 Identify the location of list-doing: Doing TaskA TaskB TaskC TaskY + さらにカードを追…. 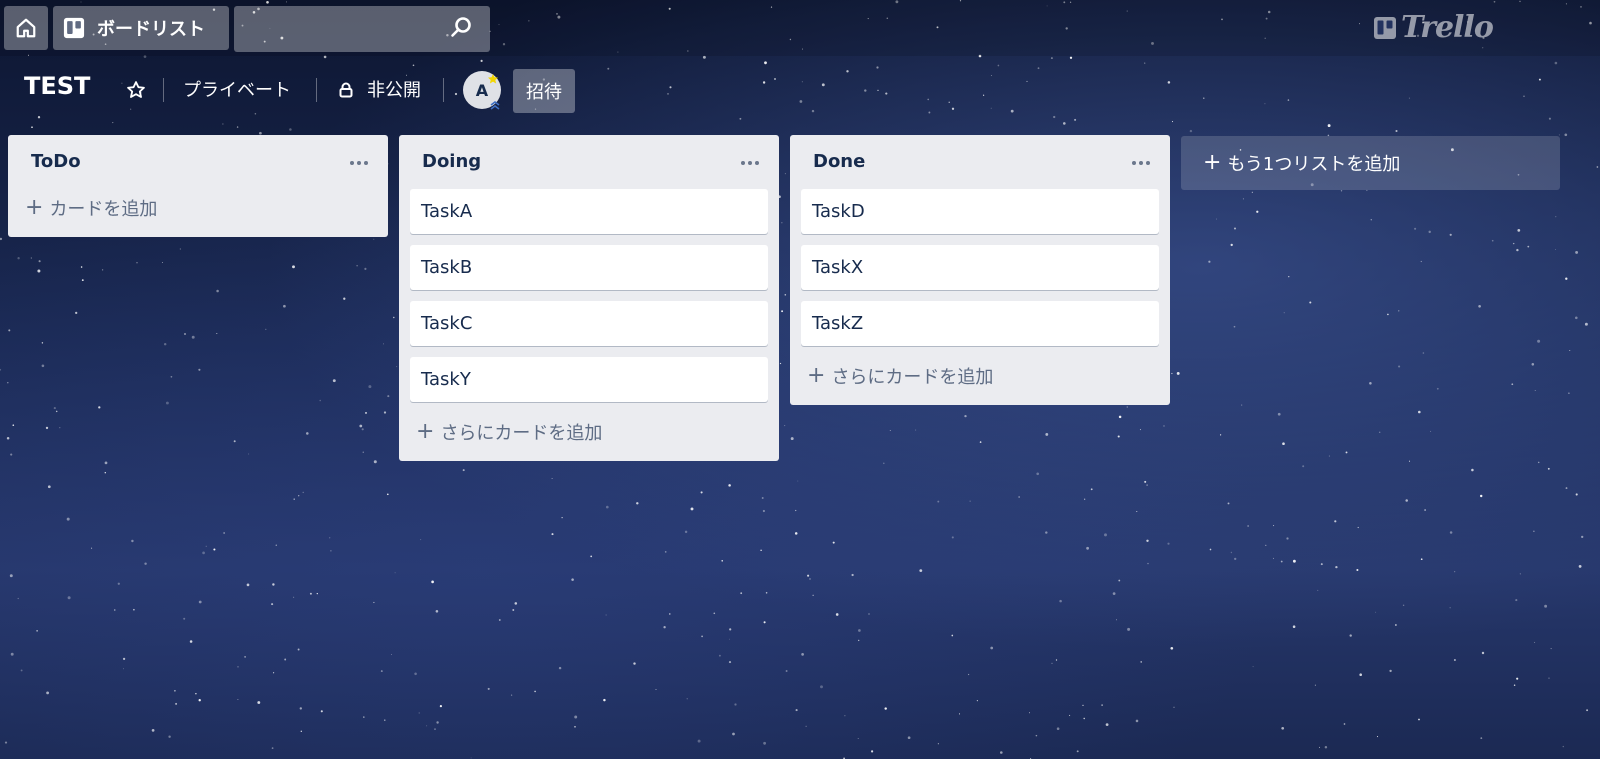
(589, 298).